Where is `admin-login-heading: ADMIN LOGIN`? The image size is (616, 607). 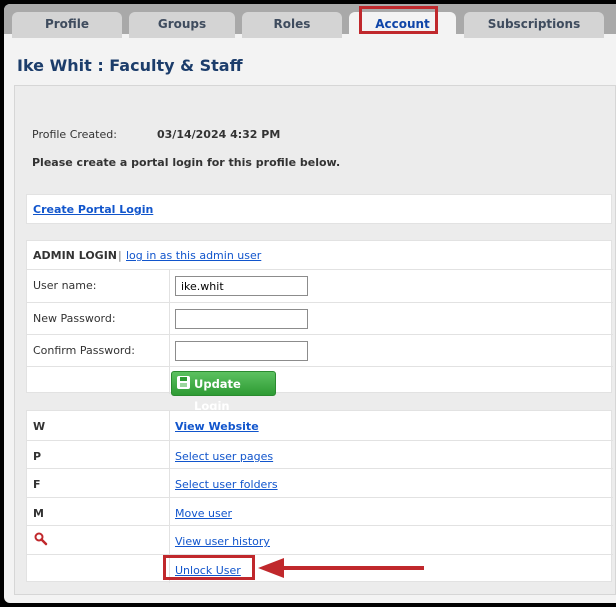 admin-login-heading: ADMIN LOGIN is located at coordinates (75, 255).